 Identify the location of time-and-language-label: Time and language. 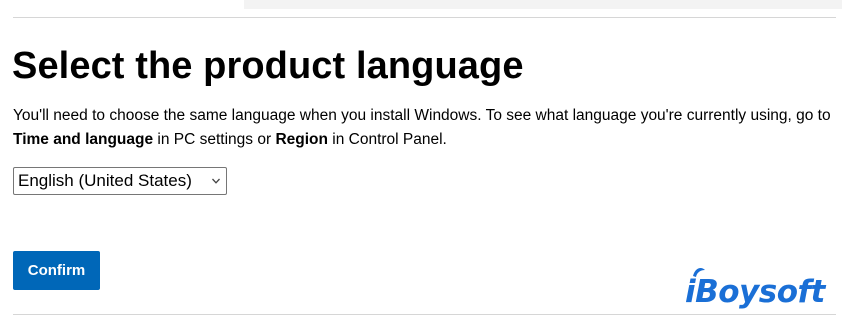
(83, 139).